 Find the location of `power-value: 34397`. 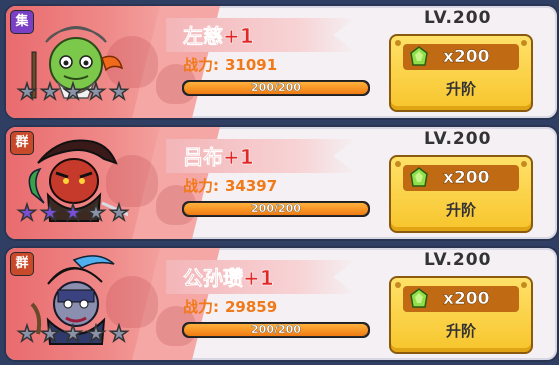

power-value: 34397 is located at coordinates (251, 186).